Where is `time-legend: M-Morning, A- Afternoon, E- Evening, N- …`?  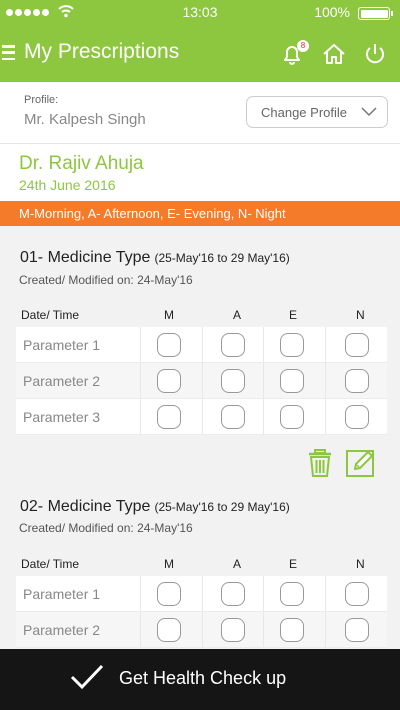
time-legend: M-Morning, A- Afternoon, E- Evening, N- … is located at coordinates (200, 213).